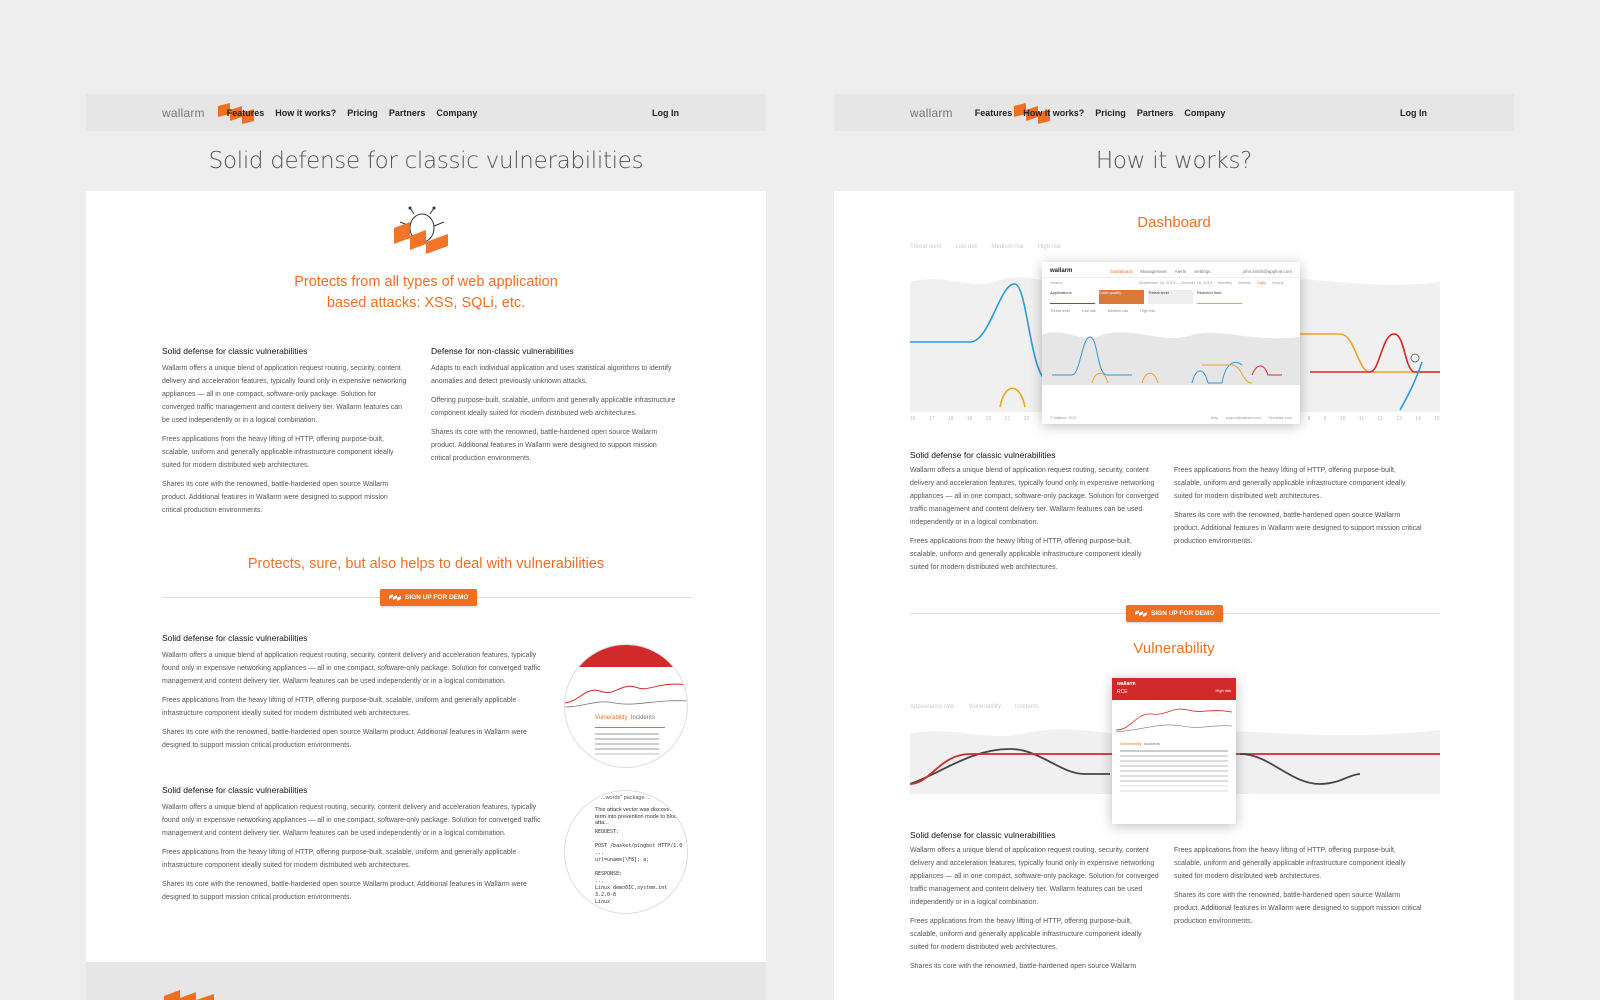  Describe the element at coordinates (1174, 689) in the screenshot. I see `vuln-mock-header: wallarm RCE High risk` at that location.